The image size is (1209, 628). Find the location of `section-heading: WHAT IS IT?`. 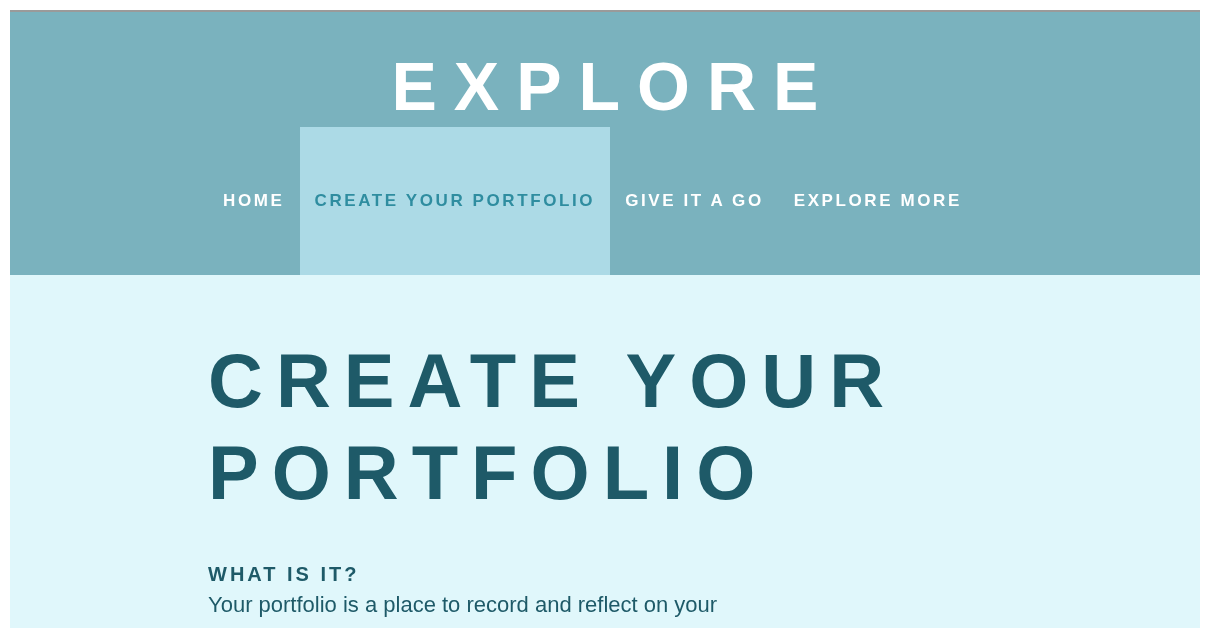

section-heading: WHAT IS IT? is located at coordinates (284, 574).